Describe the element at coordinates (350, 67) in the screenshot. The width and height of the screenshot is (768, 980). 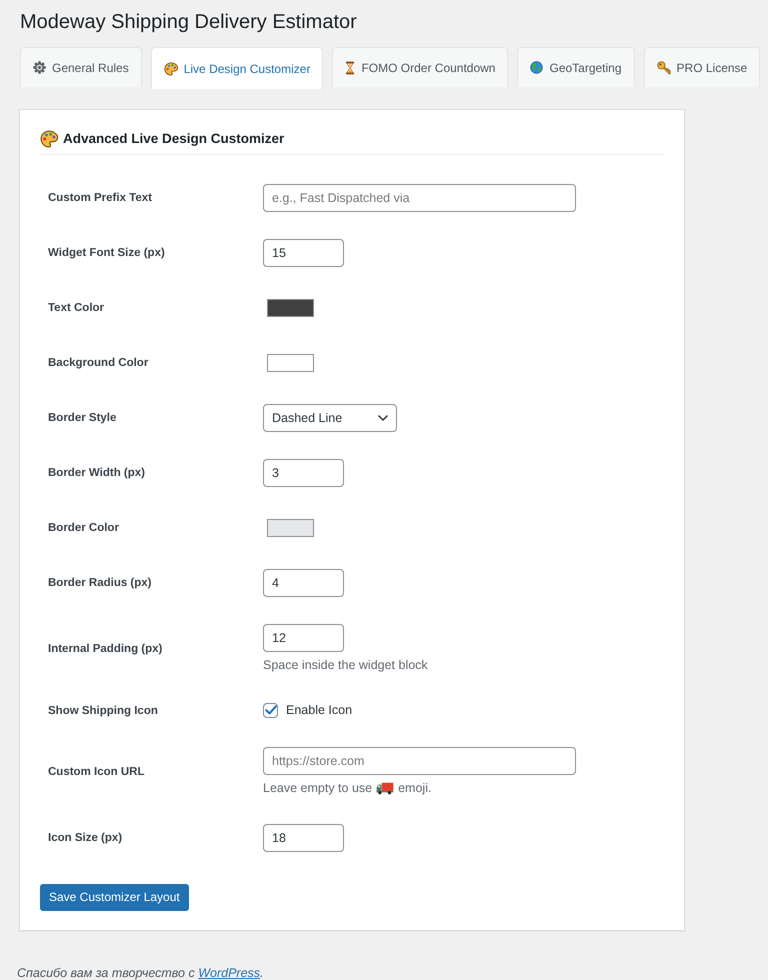
I see `hourglass-icon` at that location.